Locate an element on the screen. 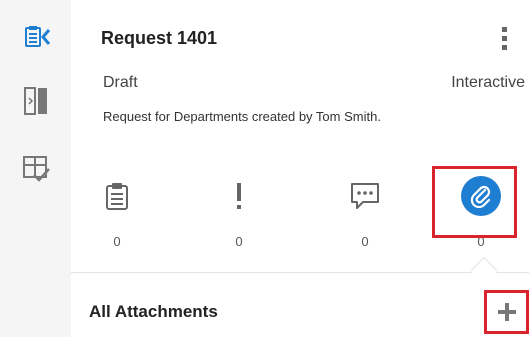 The image size is (529, 337). more-options-button is located at coordinates (505, 40).